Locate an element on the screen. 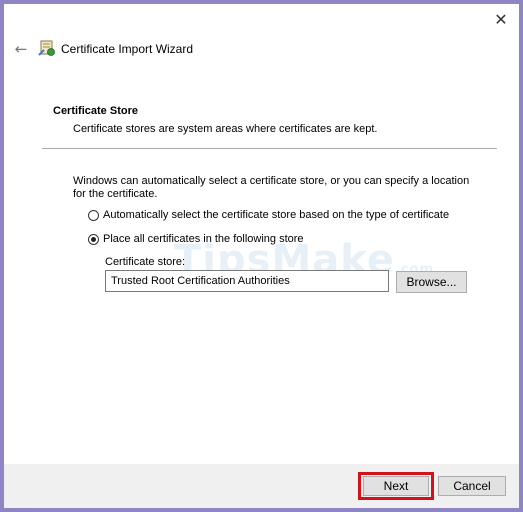 This screenshot has width=523, height=512. next-button: Next is located at coordinates (396, 486).